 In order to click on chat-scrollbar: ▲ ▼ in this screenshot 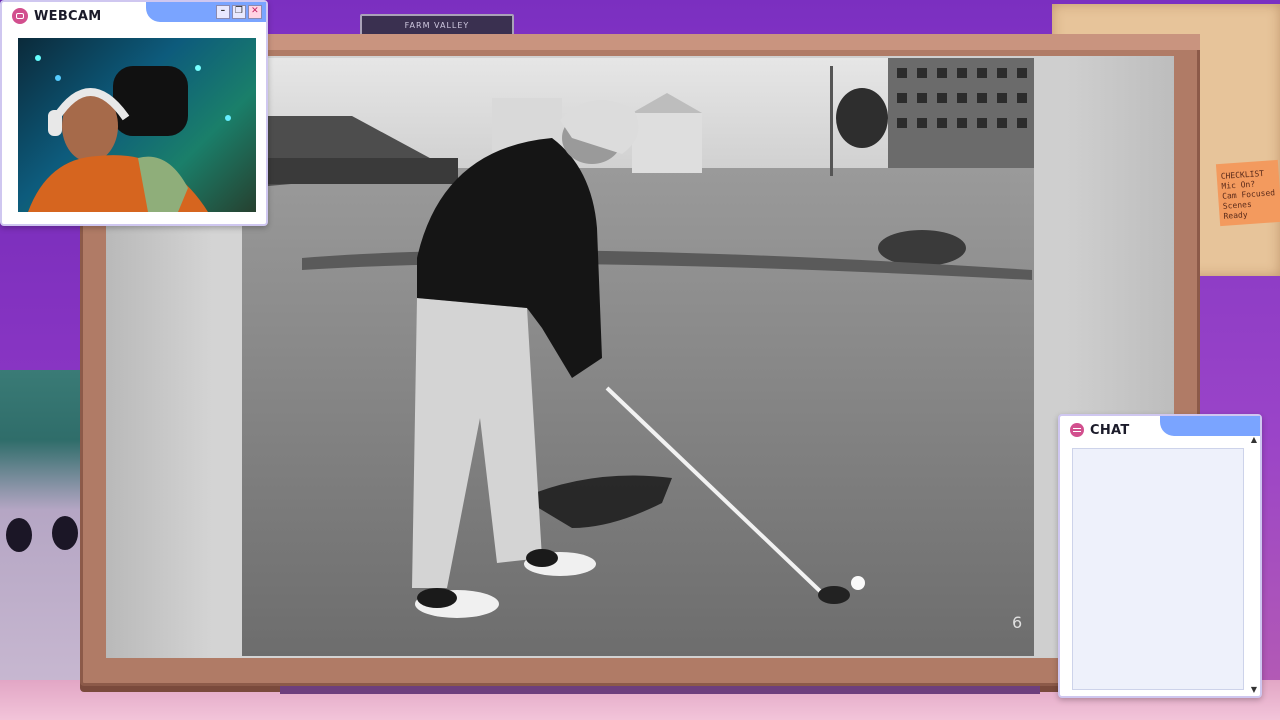, I will do `click(1254, 565)`.